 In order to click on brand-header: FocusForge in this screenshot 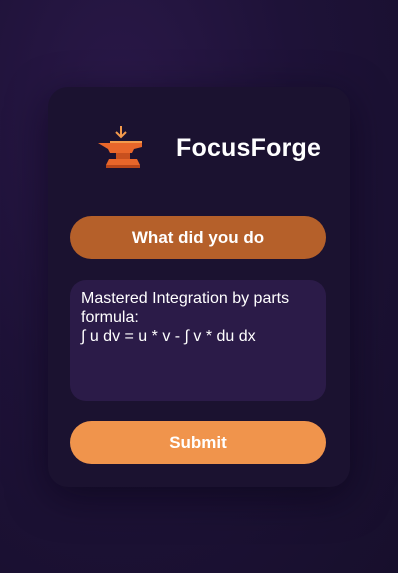, I will do `click(208, 148)`.